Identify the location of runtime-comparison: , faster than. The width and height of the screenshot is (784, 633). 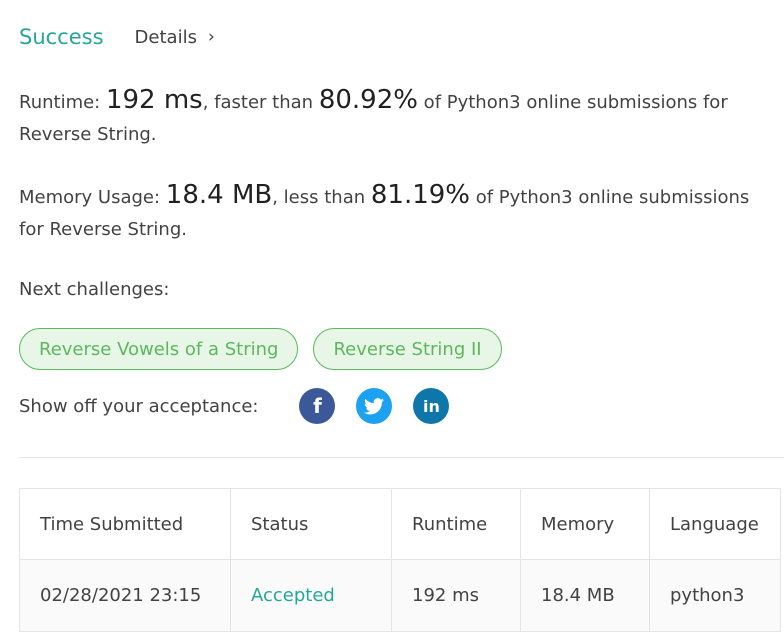
(260, 102).